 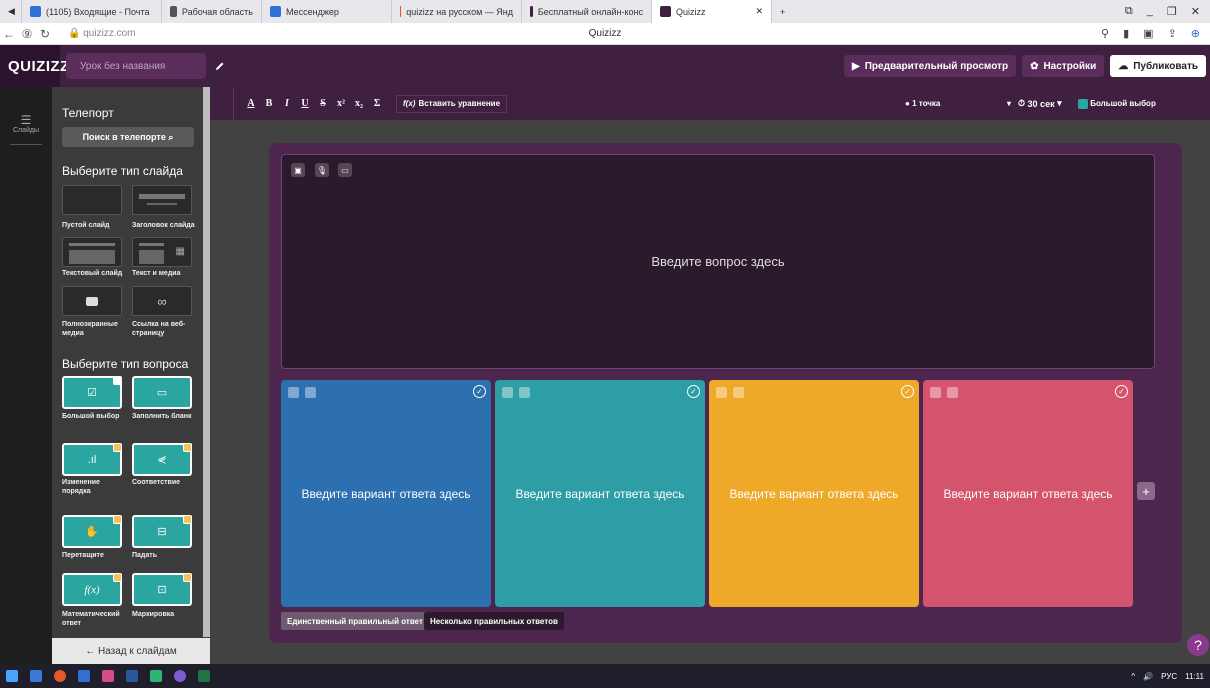 I want to click on browser-tab: Мессенджер, so click(x=327, y=11).